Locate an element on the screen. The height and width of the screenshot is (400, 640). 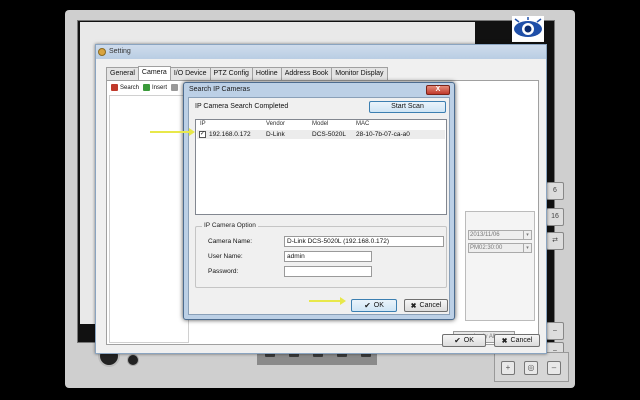
user-name-label: User Name: is located at coordinates (225, 256).